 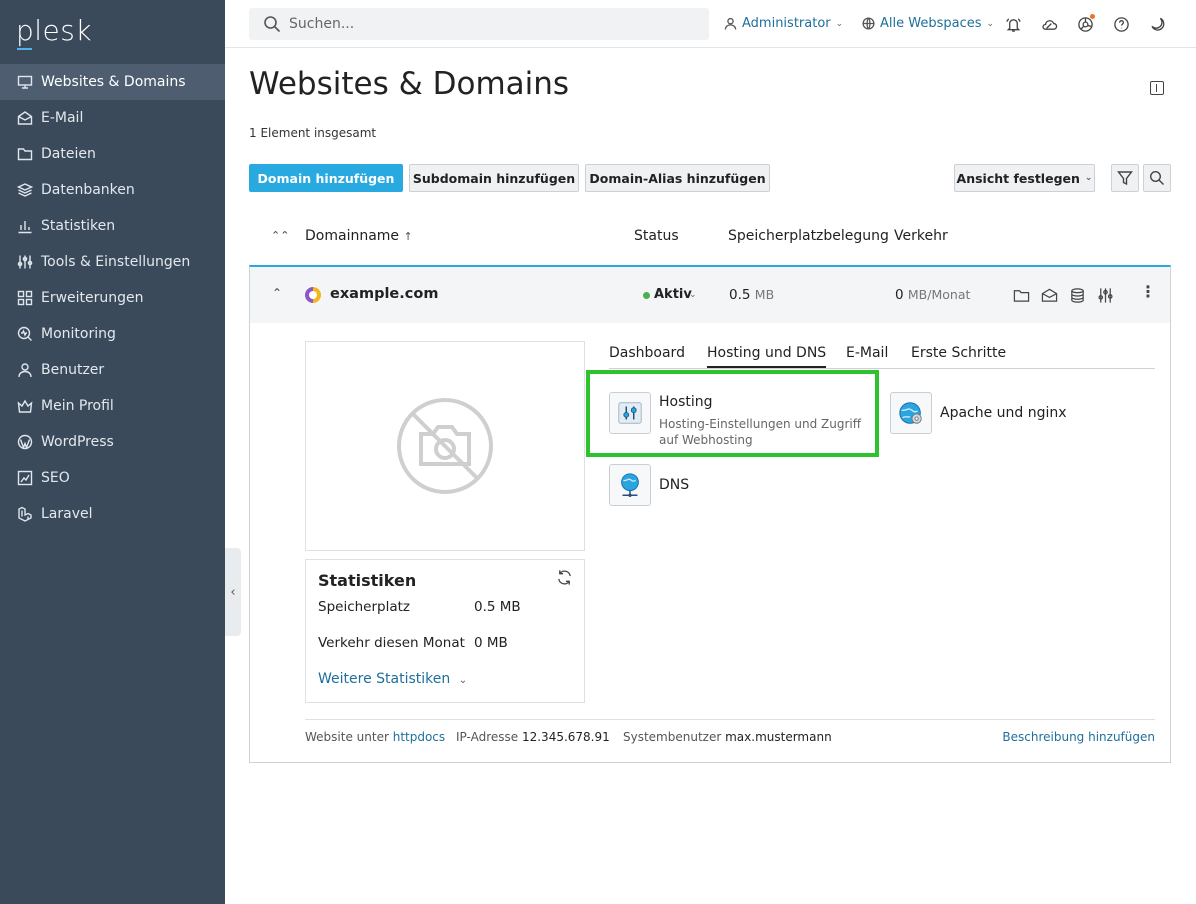 I want to click on moon-icon, so click(x=1157, y=24).